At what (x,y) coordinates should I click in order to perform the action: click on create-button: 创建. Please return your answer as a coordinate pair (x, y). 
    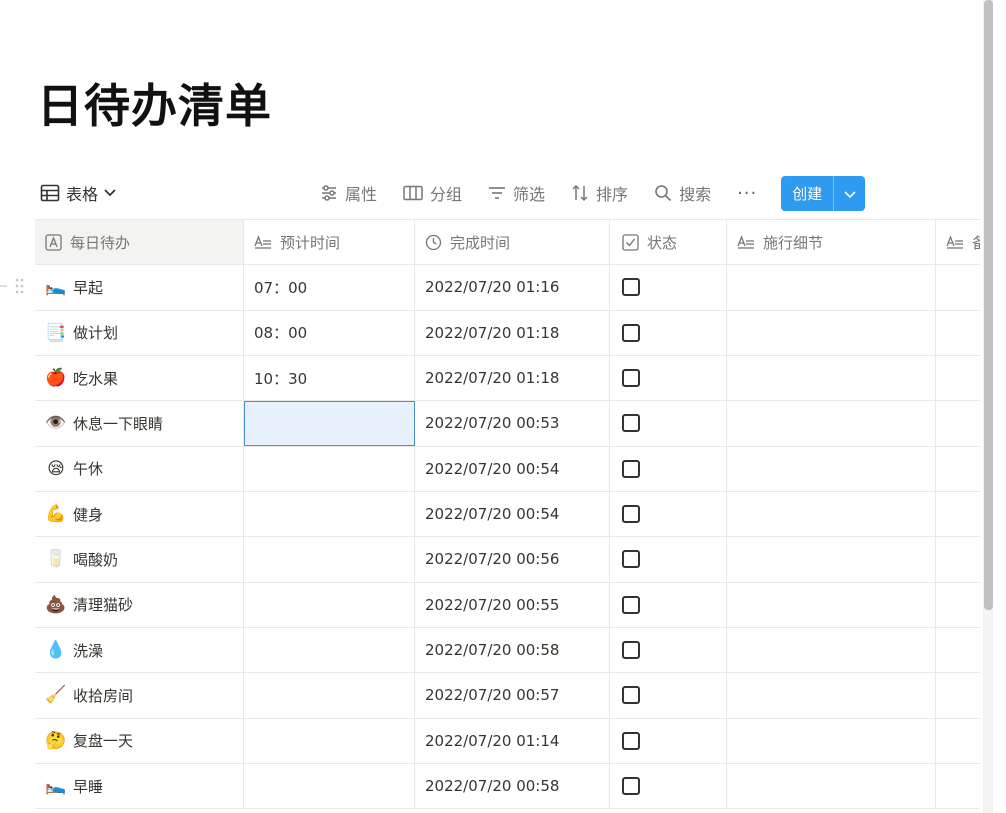
    Looking at the image, I should click on (807, 193).